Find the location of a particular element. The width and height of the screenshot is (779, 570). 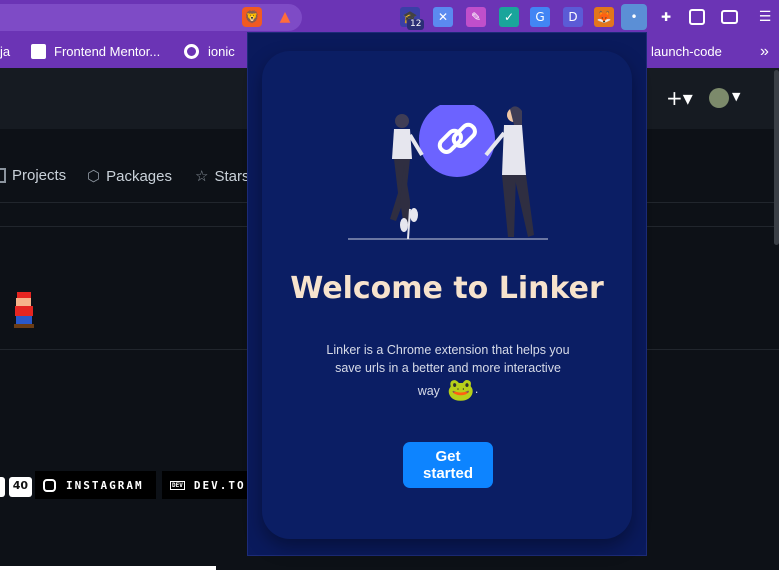

devto-icon: DEV is located at coordinates (177, 485).